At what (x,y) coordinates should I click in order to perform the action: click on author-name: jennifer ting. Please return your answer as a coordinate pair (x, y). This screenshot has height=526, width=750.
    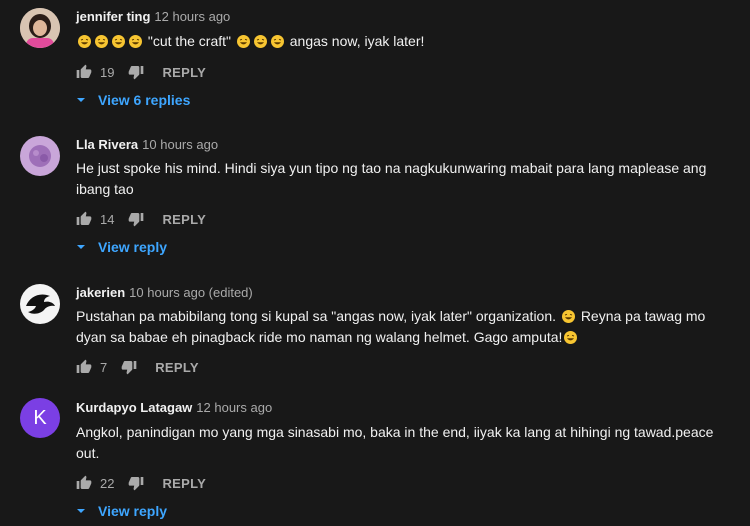
    Looking at the image, I should click on (113, 16).